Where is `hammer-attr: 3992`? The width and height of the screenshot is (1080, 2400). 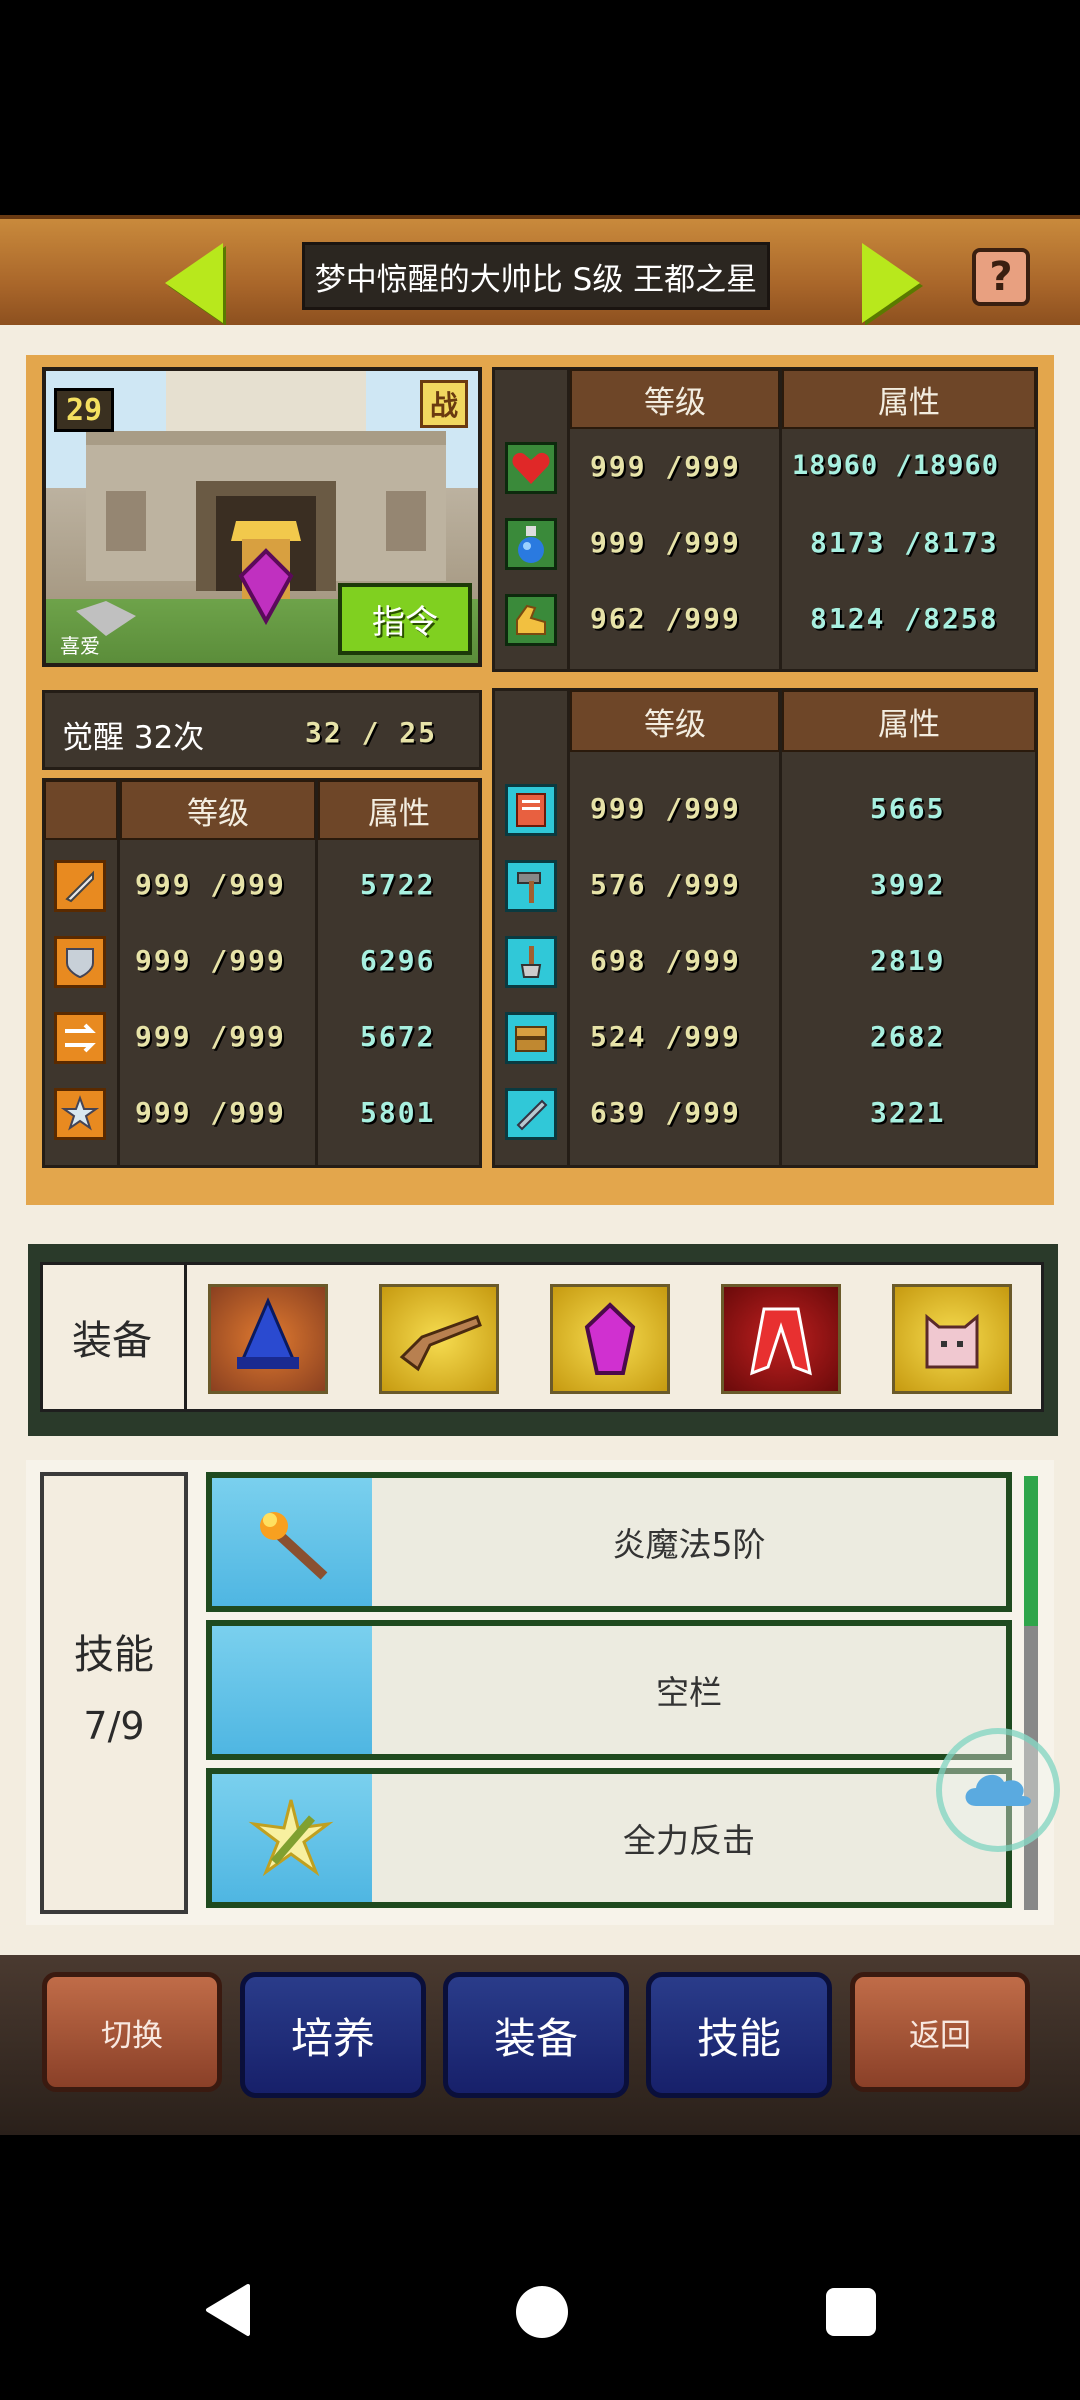 hammer-attr: 3992 is located at coordinates (908, 884).